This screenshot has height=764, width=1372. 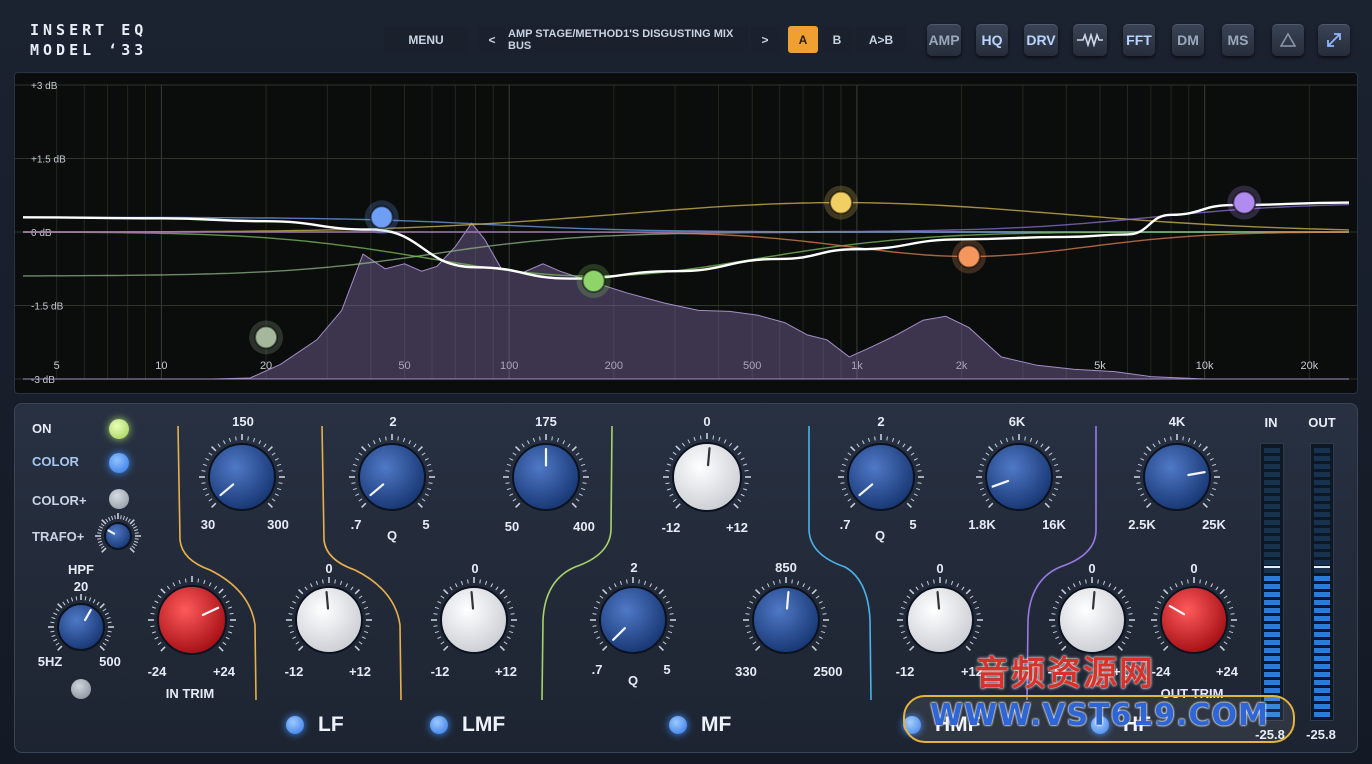 What do you see at coordinates (678, 725) in the screenshot?
I see `mf-enable-led-button` at bounding box center [678, 725].